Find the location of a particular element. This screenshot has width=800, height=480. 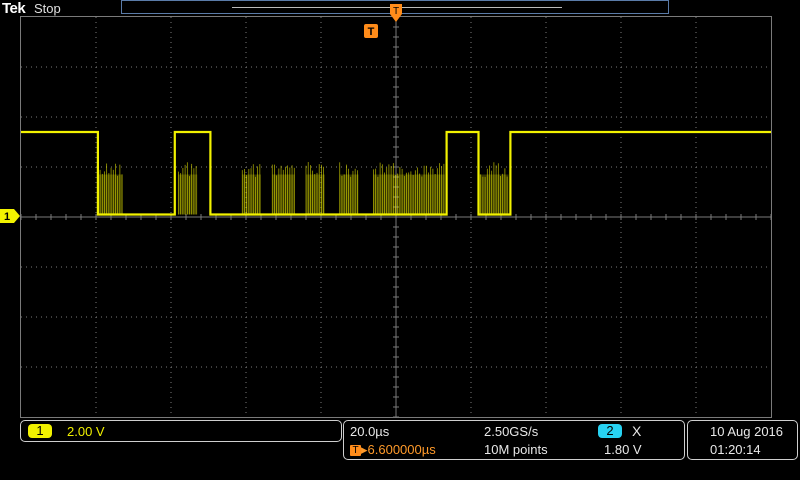

channel-1-readout: 1 2.00 V is located at coordinates (181, 431).